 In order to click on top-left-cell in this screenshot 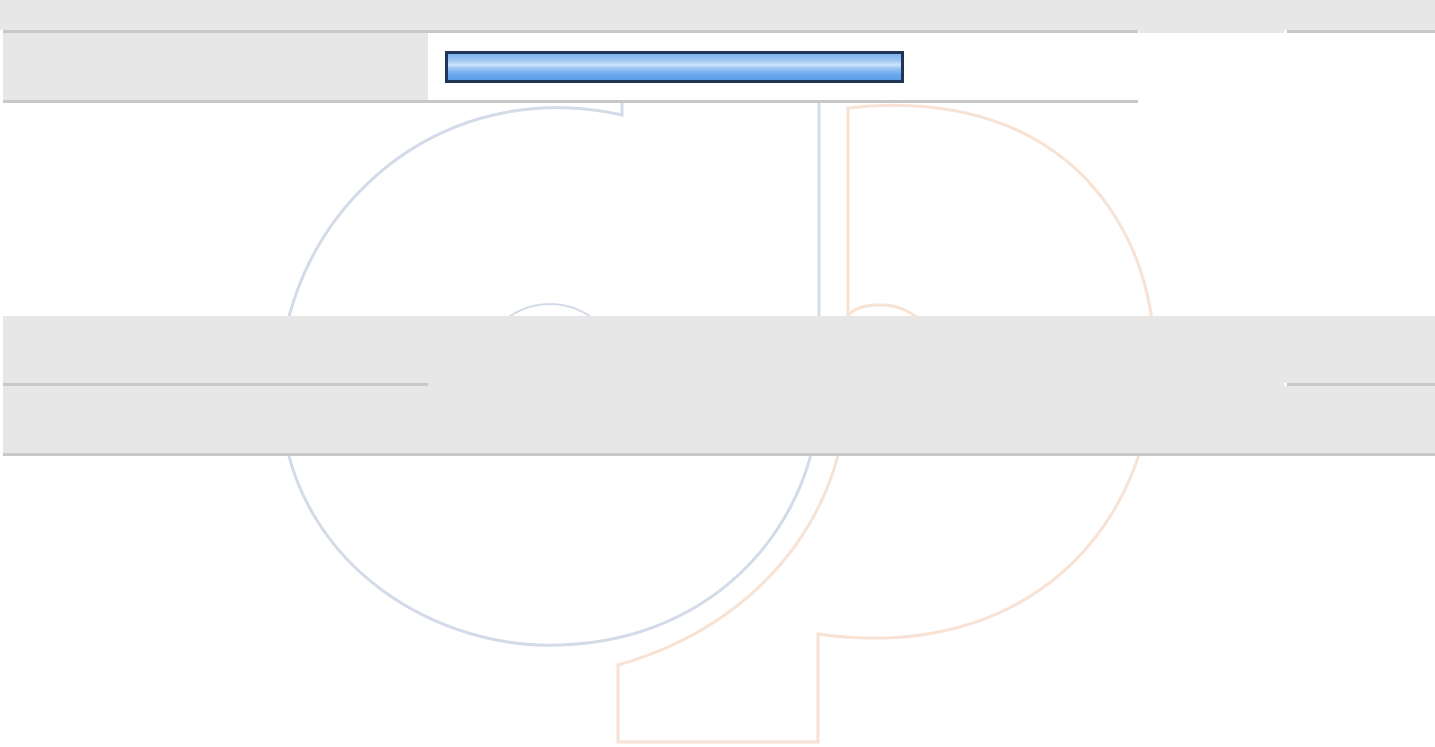, I will do `click(215, 66)`.